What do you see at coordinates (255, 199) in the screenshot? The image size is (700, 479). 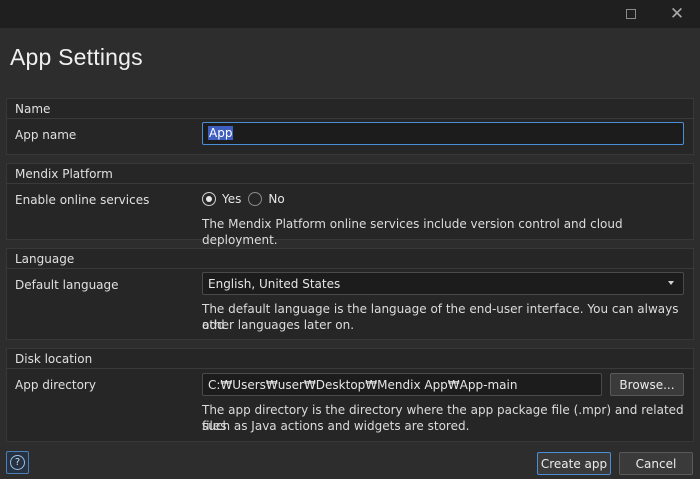 I see `radio-no` at bounding box center [255, 199].